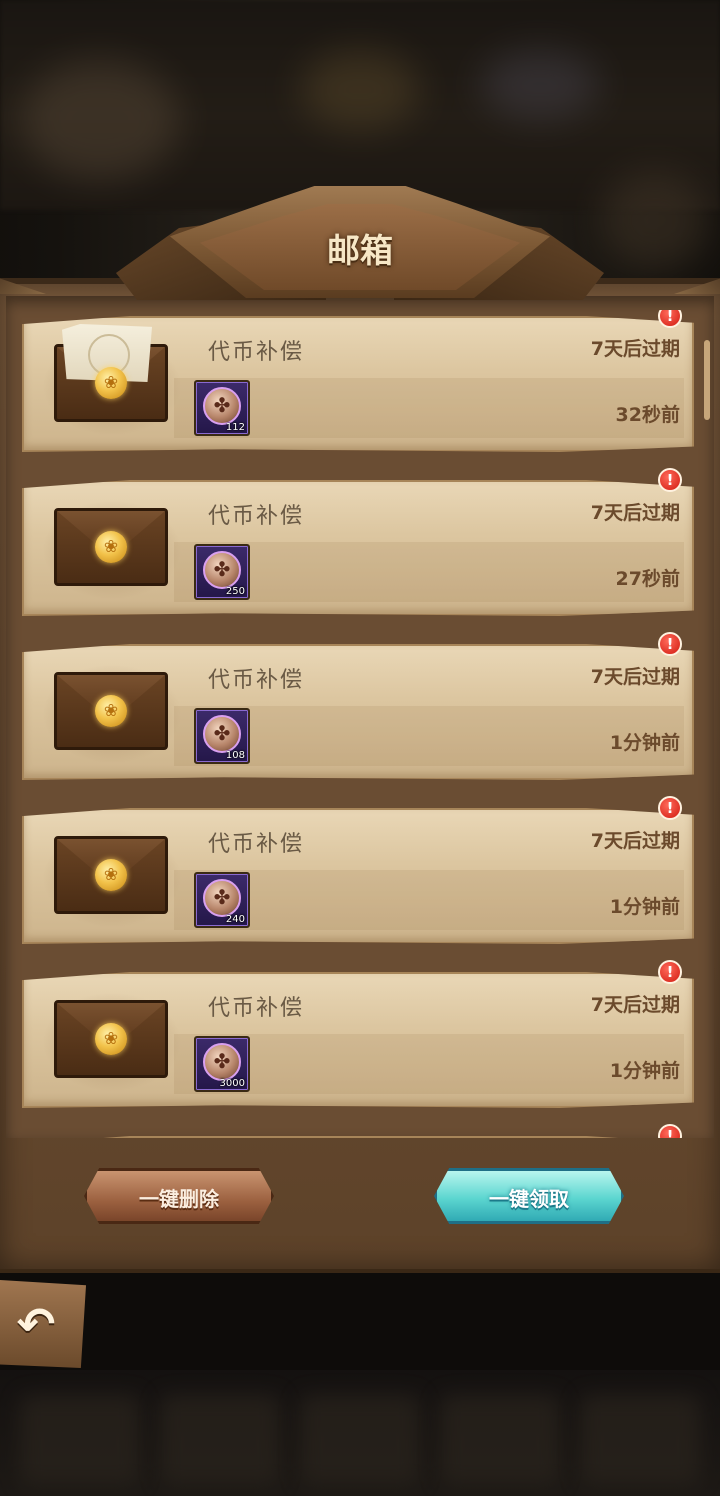 Image resolution: width=720 pixels, height=1496 pixels. I want to click on reward-item-slot: ✤ 108, so click(222, 736).